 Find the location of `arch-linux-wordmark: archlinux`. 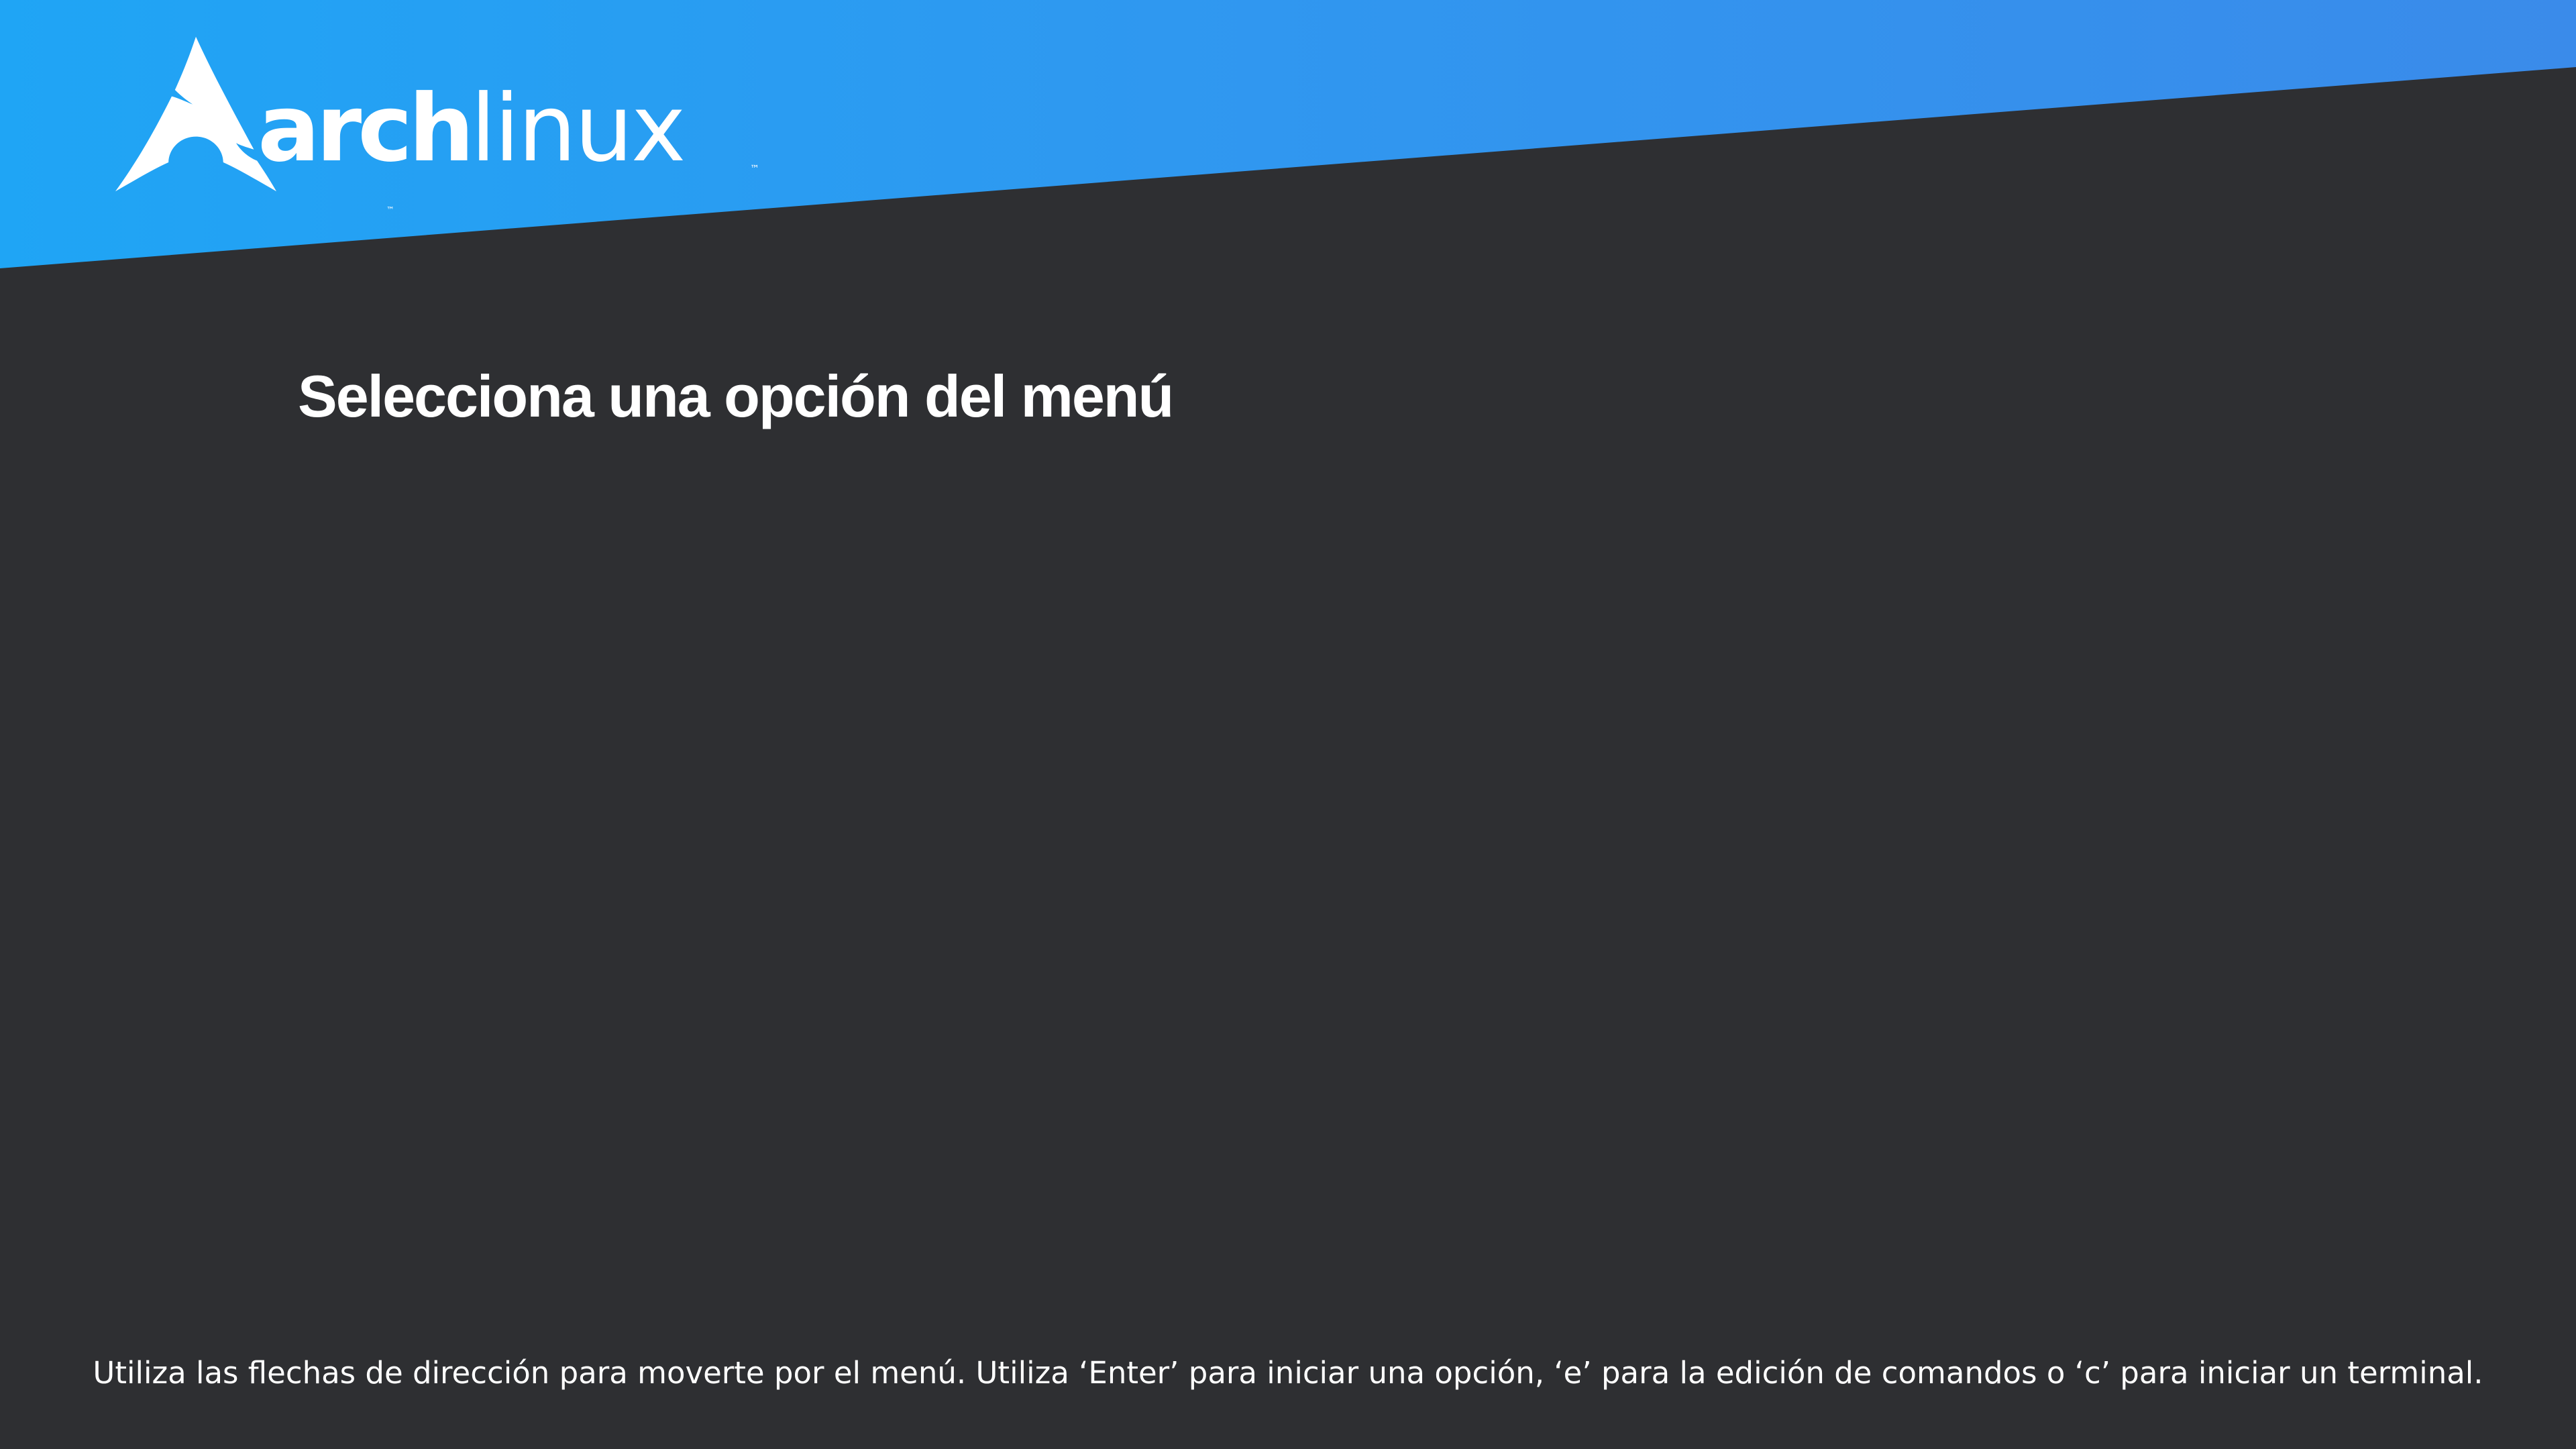

arch-linux-wordmark: archlinux is located at coordinates (472, 129).